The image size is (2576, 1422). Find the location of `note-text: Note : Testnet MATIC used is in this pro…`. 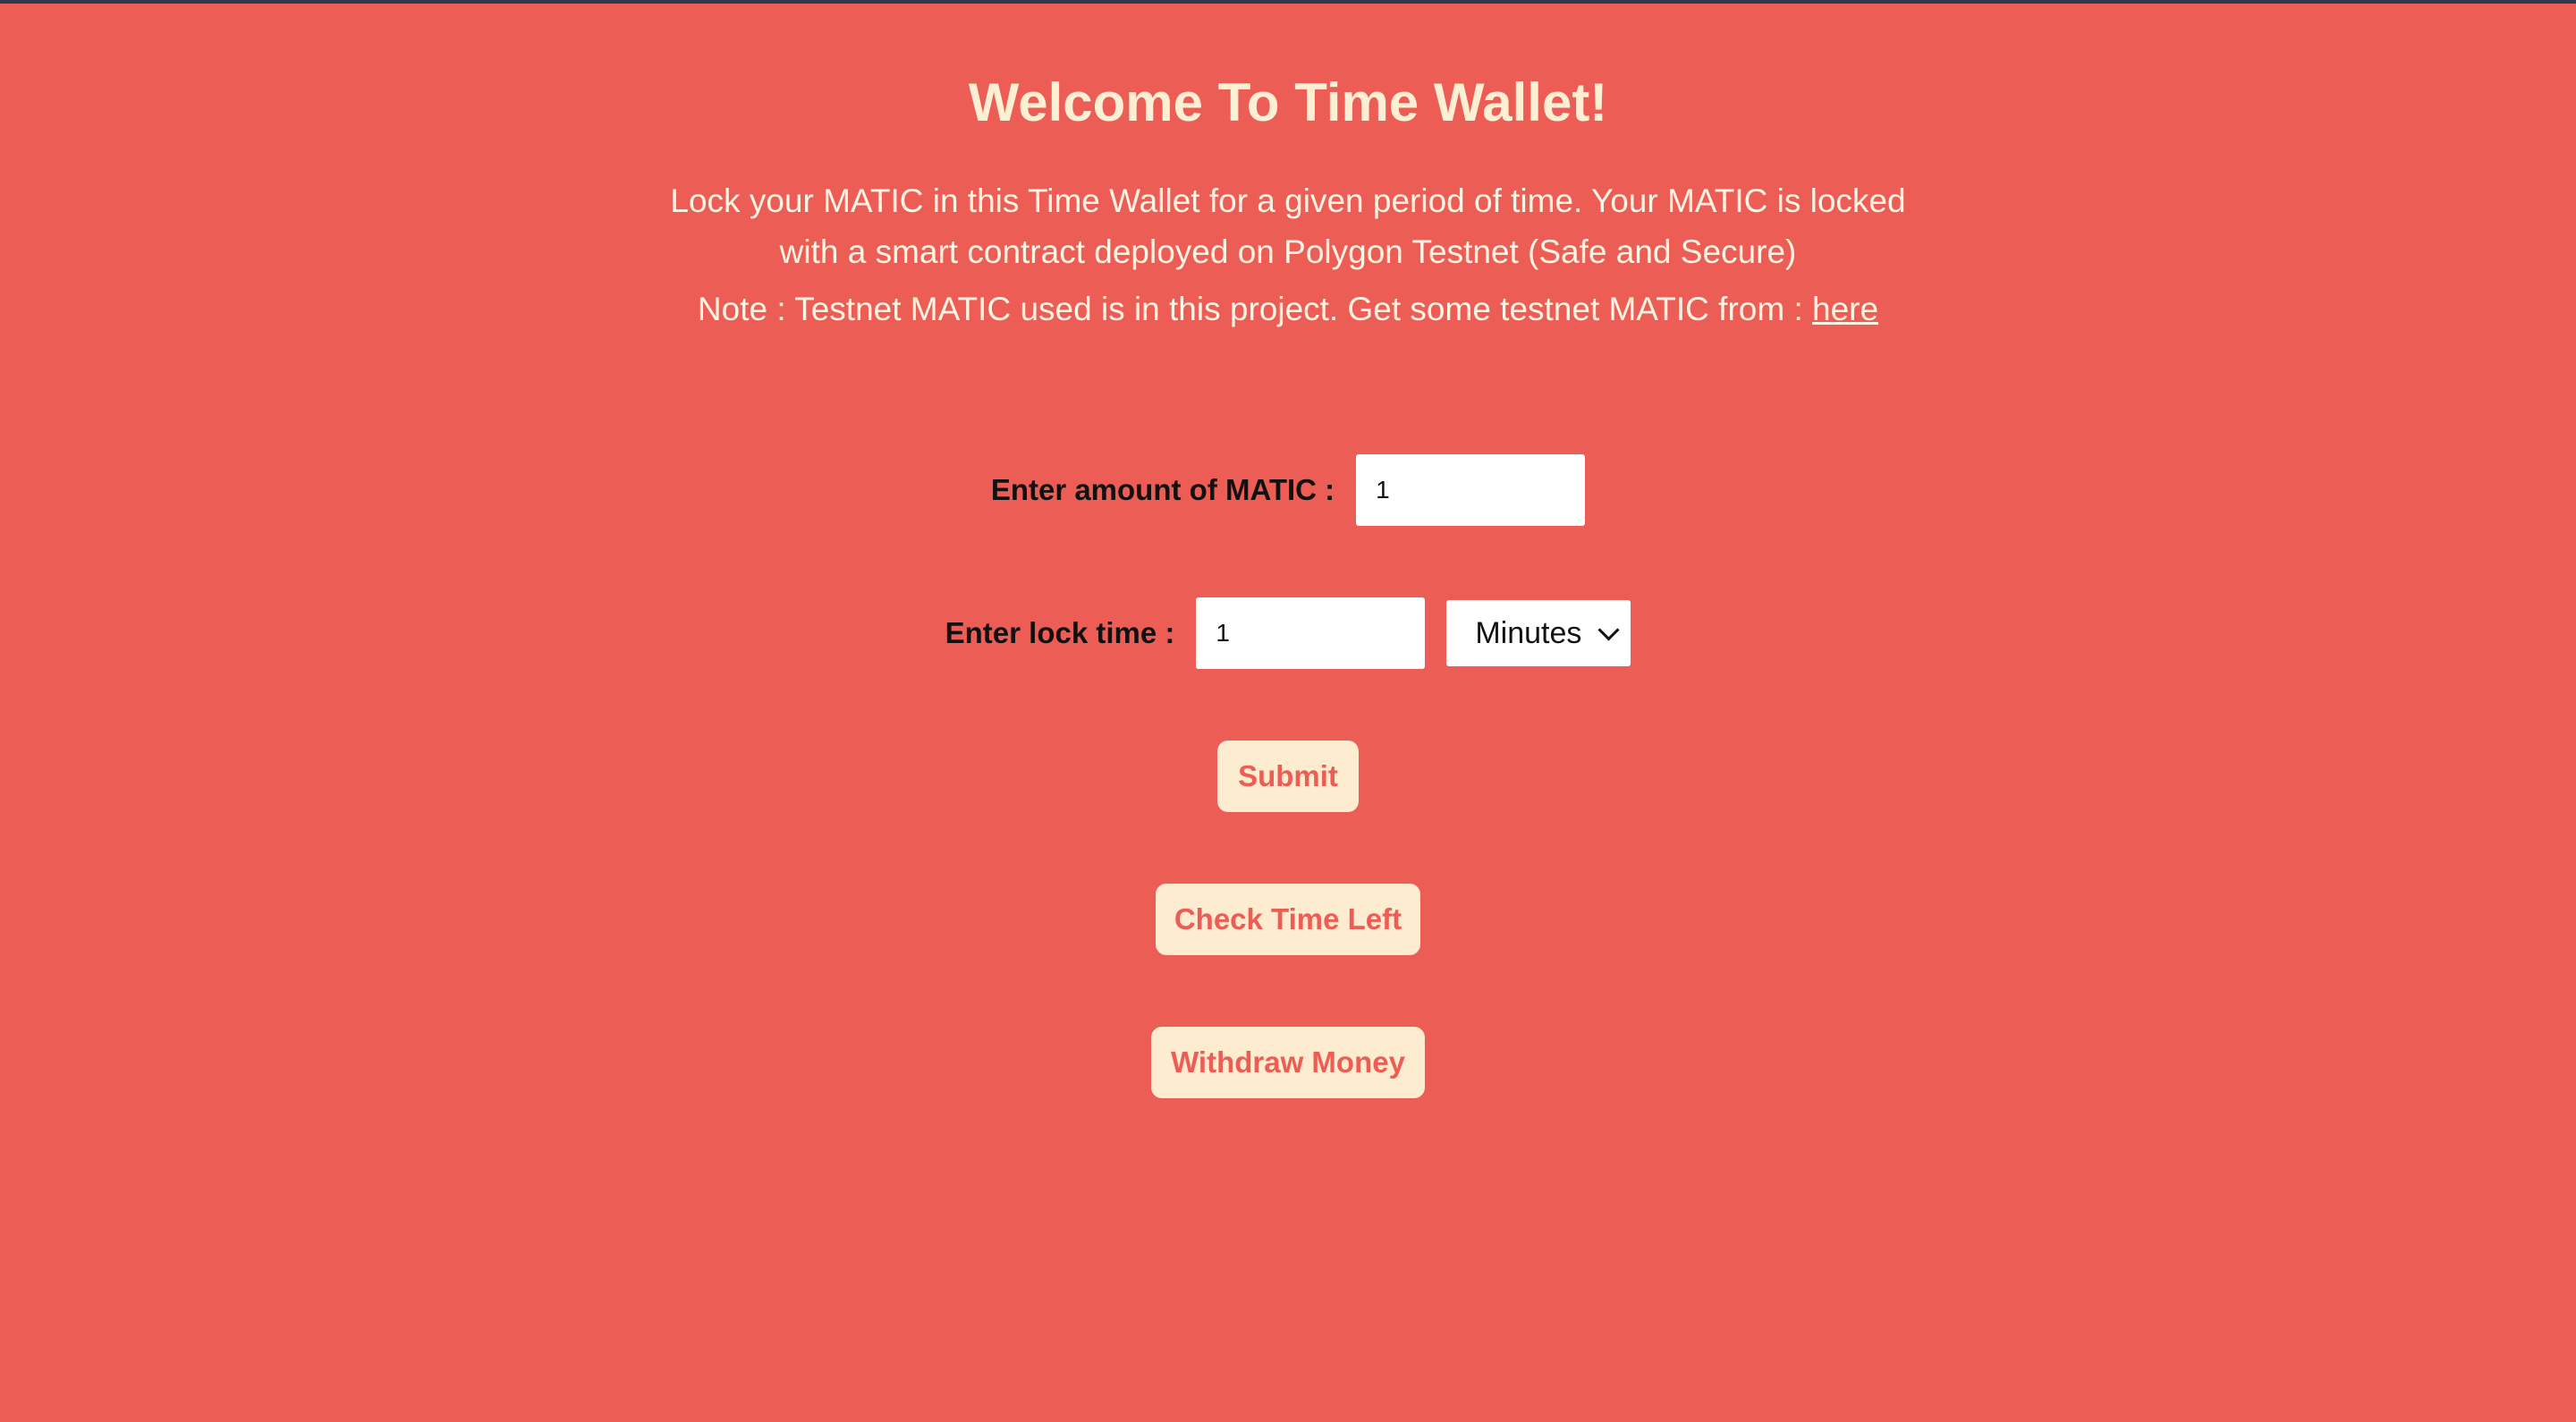

note-text: Note : Testnet MATIC used is in this pro… is located at coordinates (1288, 309).